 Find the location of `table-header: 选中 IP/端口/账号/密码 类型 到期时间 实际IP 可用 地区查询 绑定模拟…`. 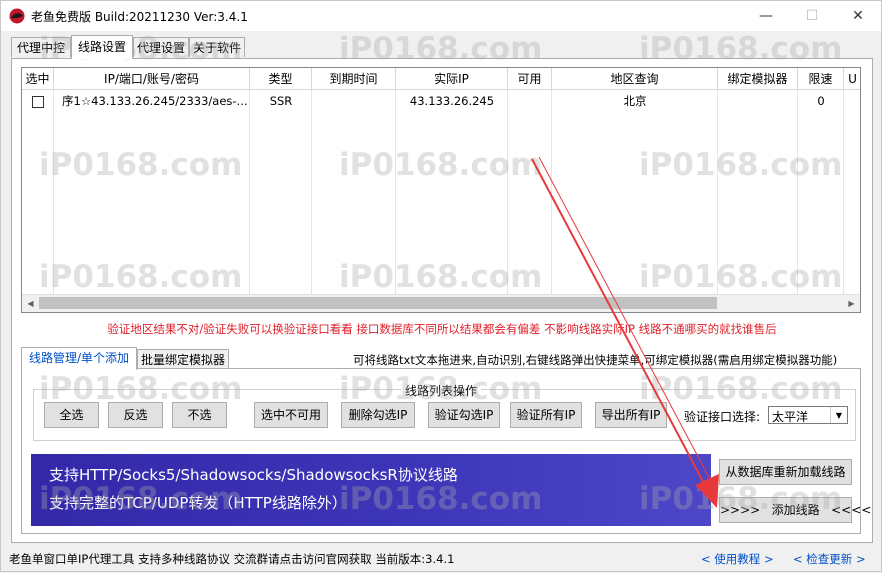

table-header: 选中 IP/端口/账号/密码 类型 到期时间 实际IP 可用 地区查询 绑定模拟… is located at coordinates (441, 79).